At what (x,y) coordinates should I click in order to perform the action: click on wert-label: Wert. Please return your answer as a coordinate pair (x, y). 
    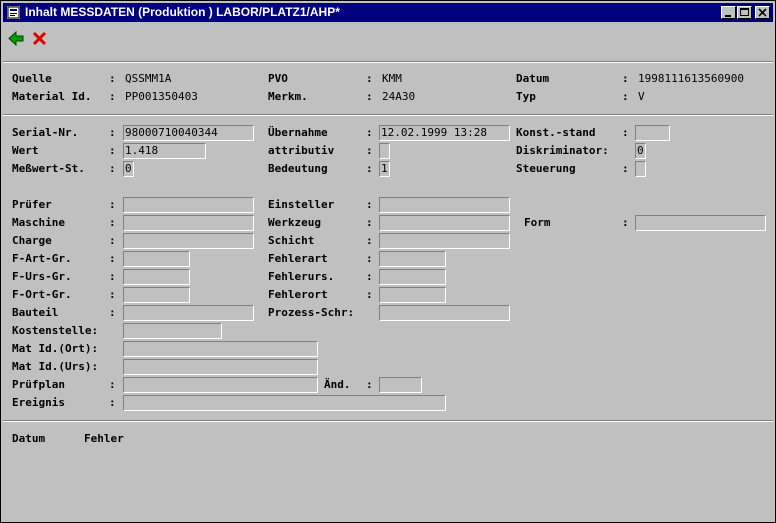
    Looking at the image, I should click on (25, 150).